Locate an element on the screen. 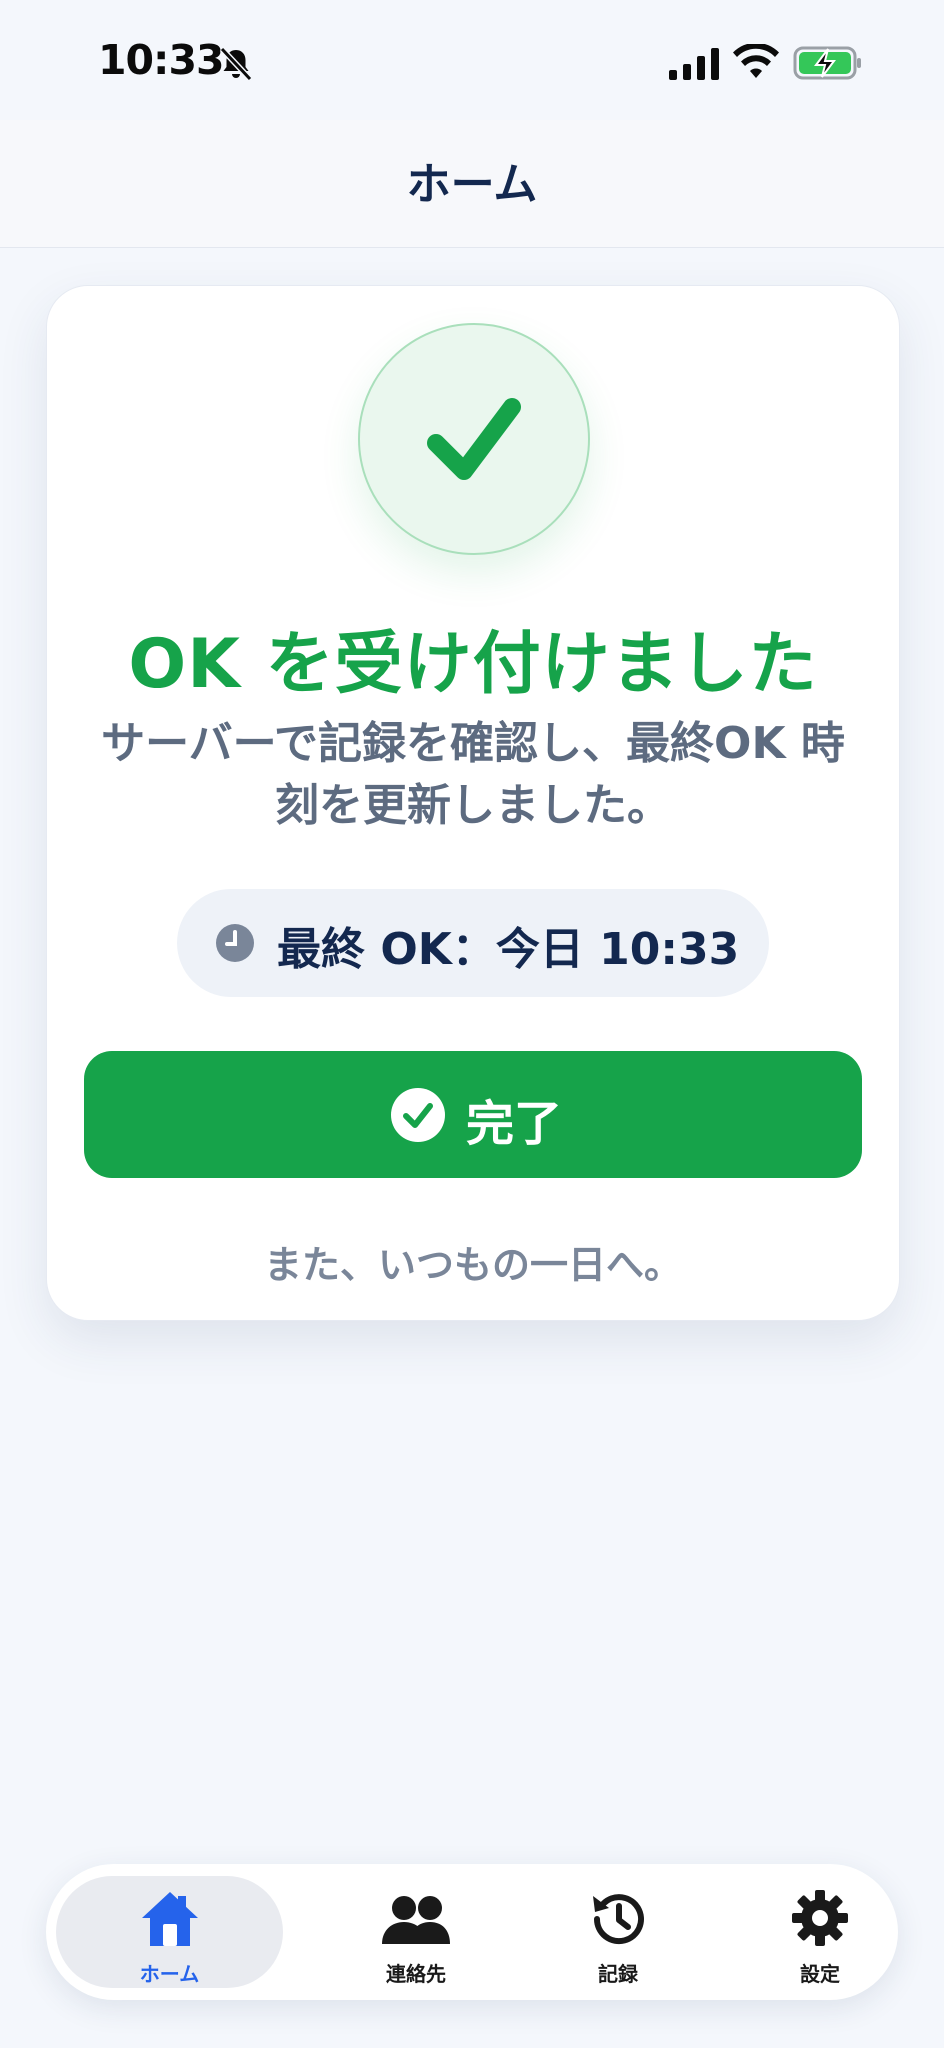 The height and width of the screenshot is (2048, 944). last-ok-text: 最終 OK：今日 10:33 is located at coordinates (508, 949).